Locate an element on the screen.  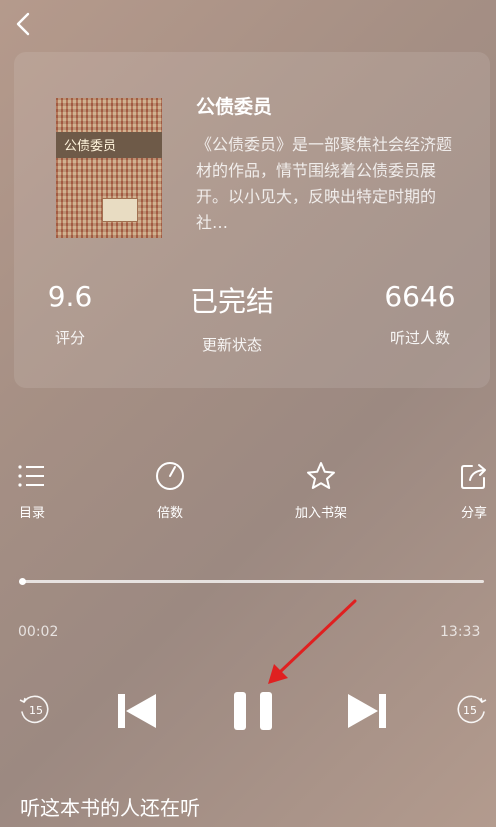
list-icon is located at coordinates (31, 476).